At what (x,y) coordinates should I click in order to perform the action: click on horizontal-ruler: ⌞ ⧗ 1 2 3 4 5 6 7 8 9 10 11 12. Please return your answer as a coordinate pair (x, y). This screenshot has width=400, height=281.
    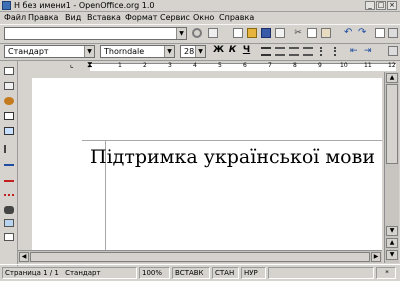
    Looking at the image, I should click on (209, 66).